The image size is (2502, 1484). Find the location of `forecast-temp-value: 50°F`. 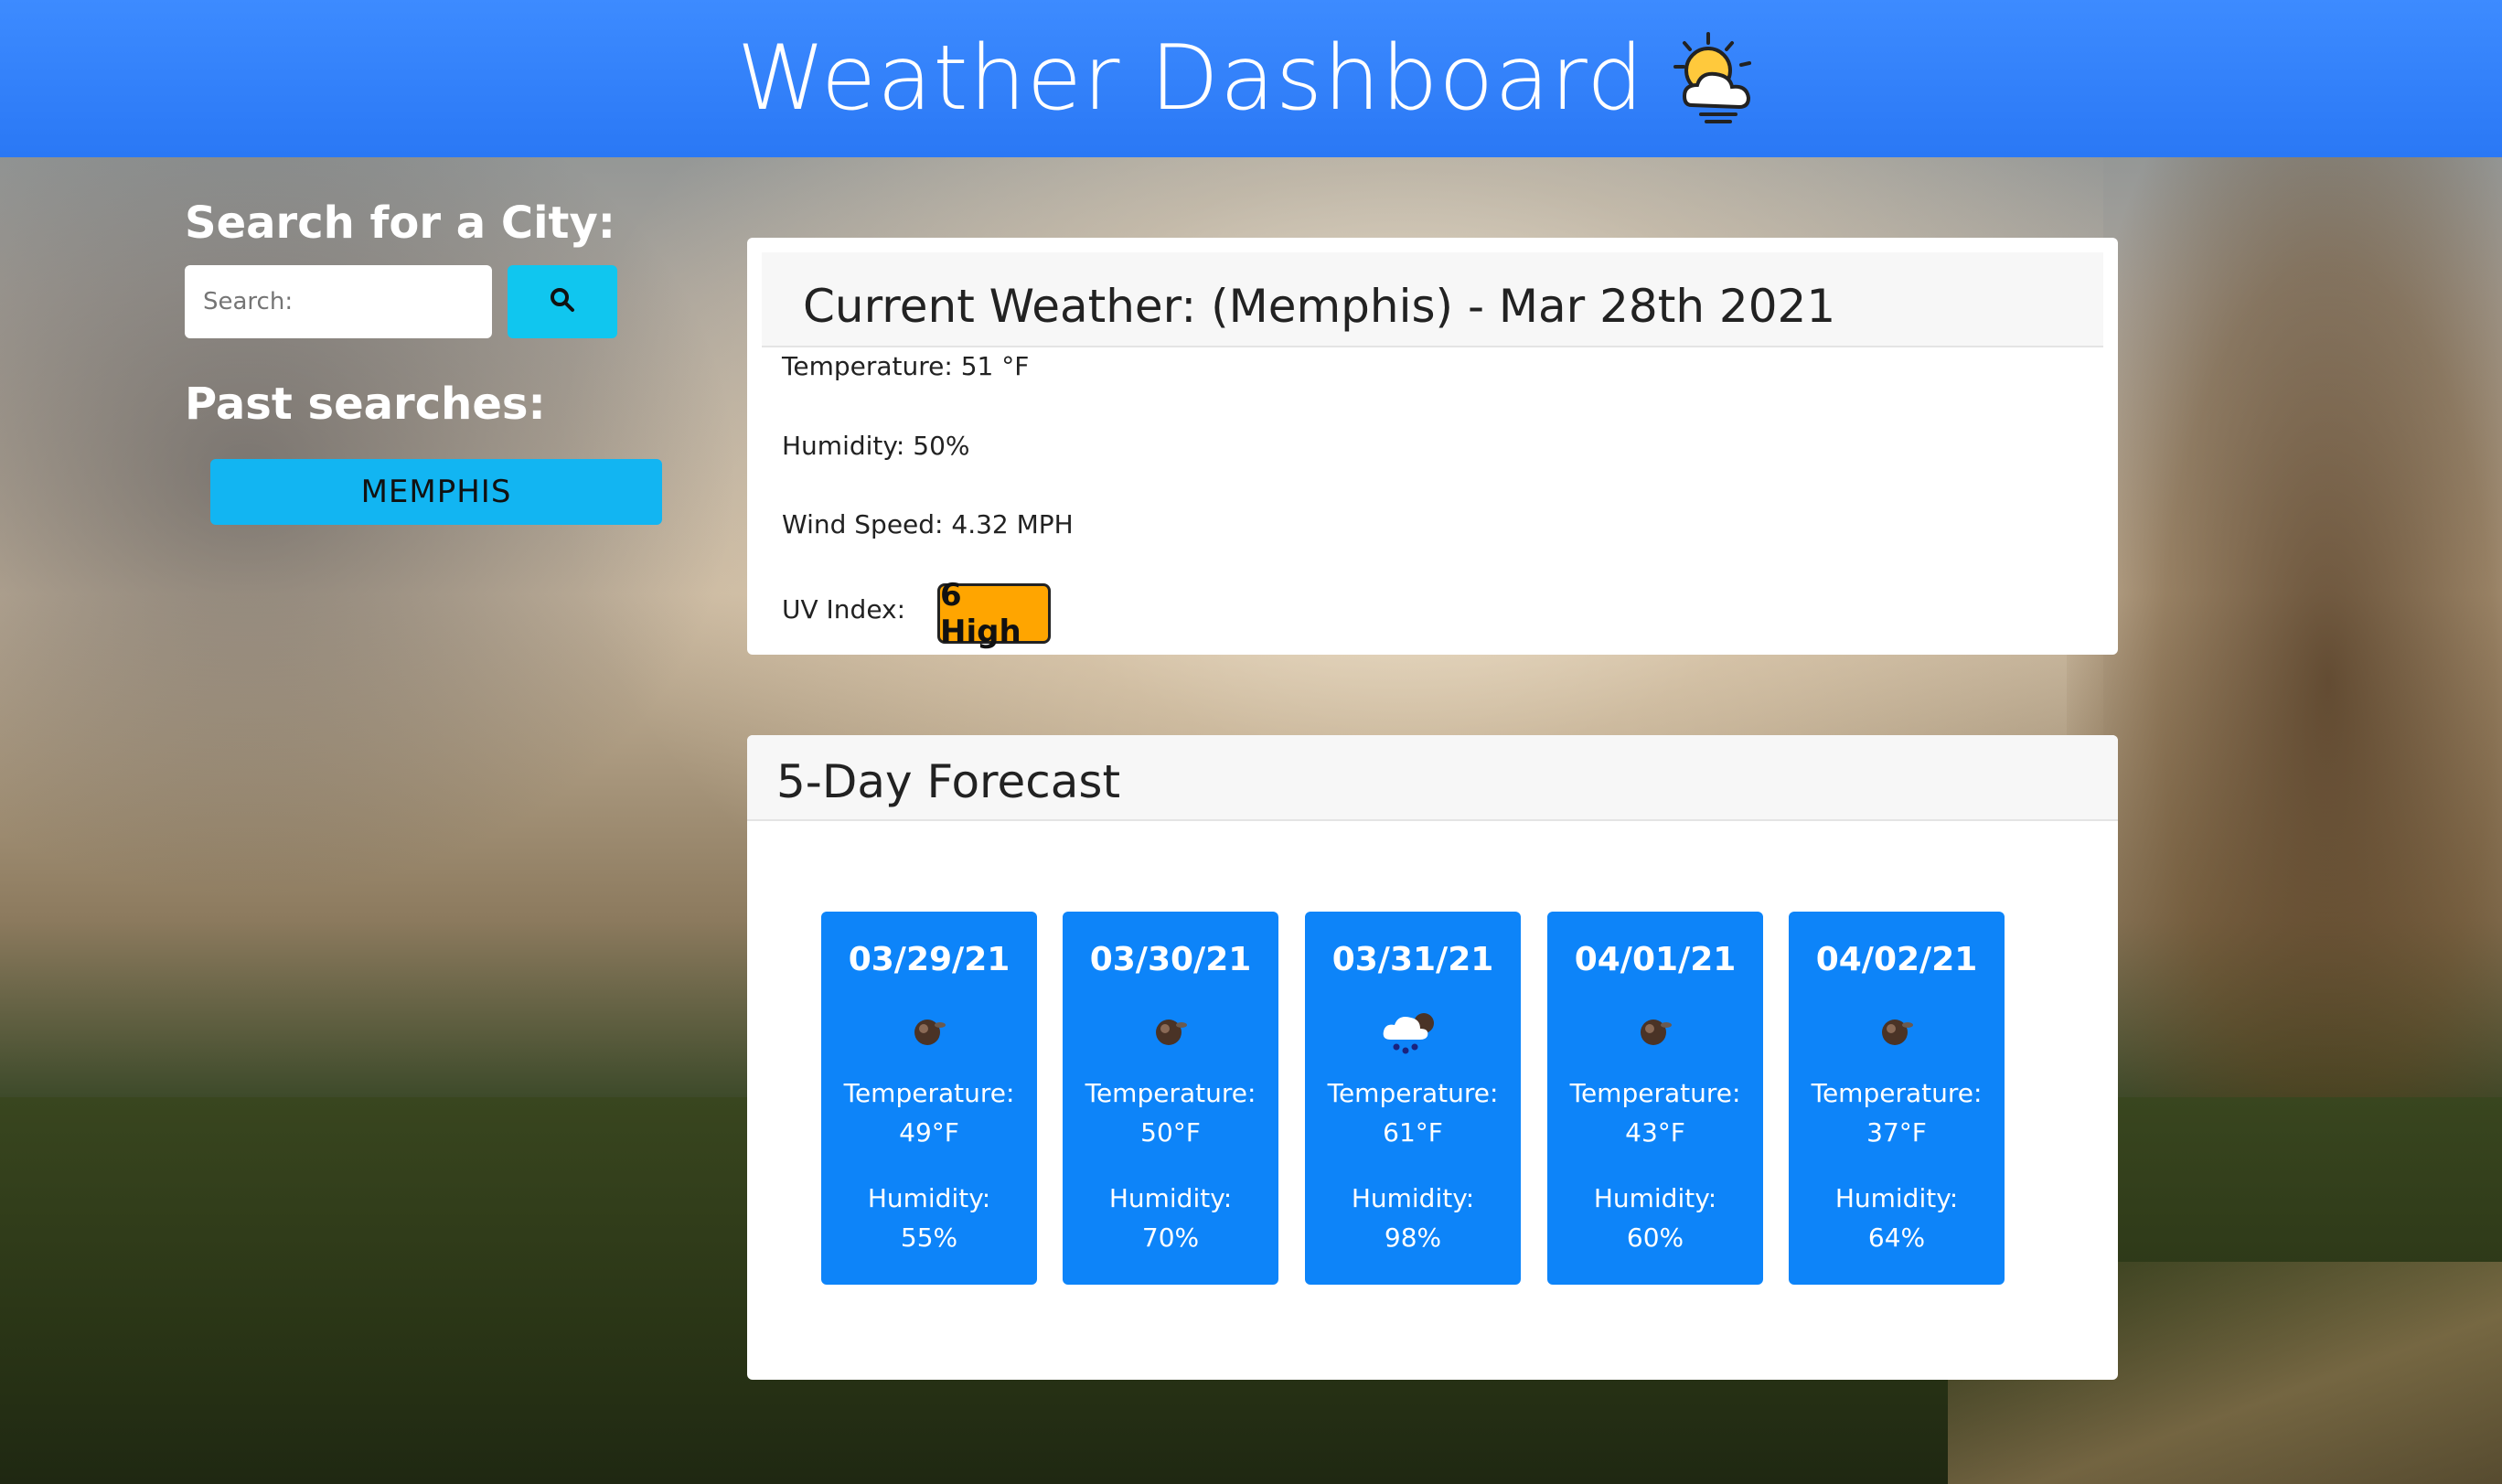

forecast-temp-value: 50°F is located at coordinates (1170, 1132).